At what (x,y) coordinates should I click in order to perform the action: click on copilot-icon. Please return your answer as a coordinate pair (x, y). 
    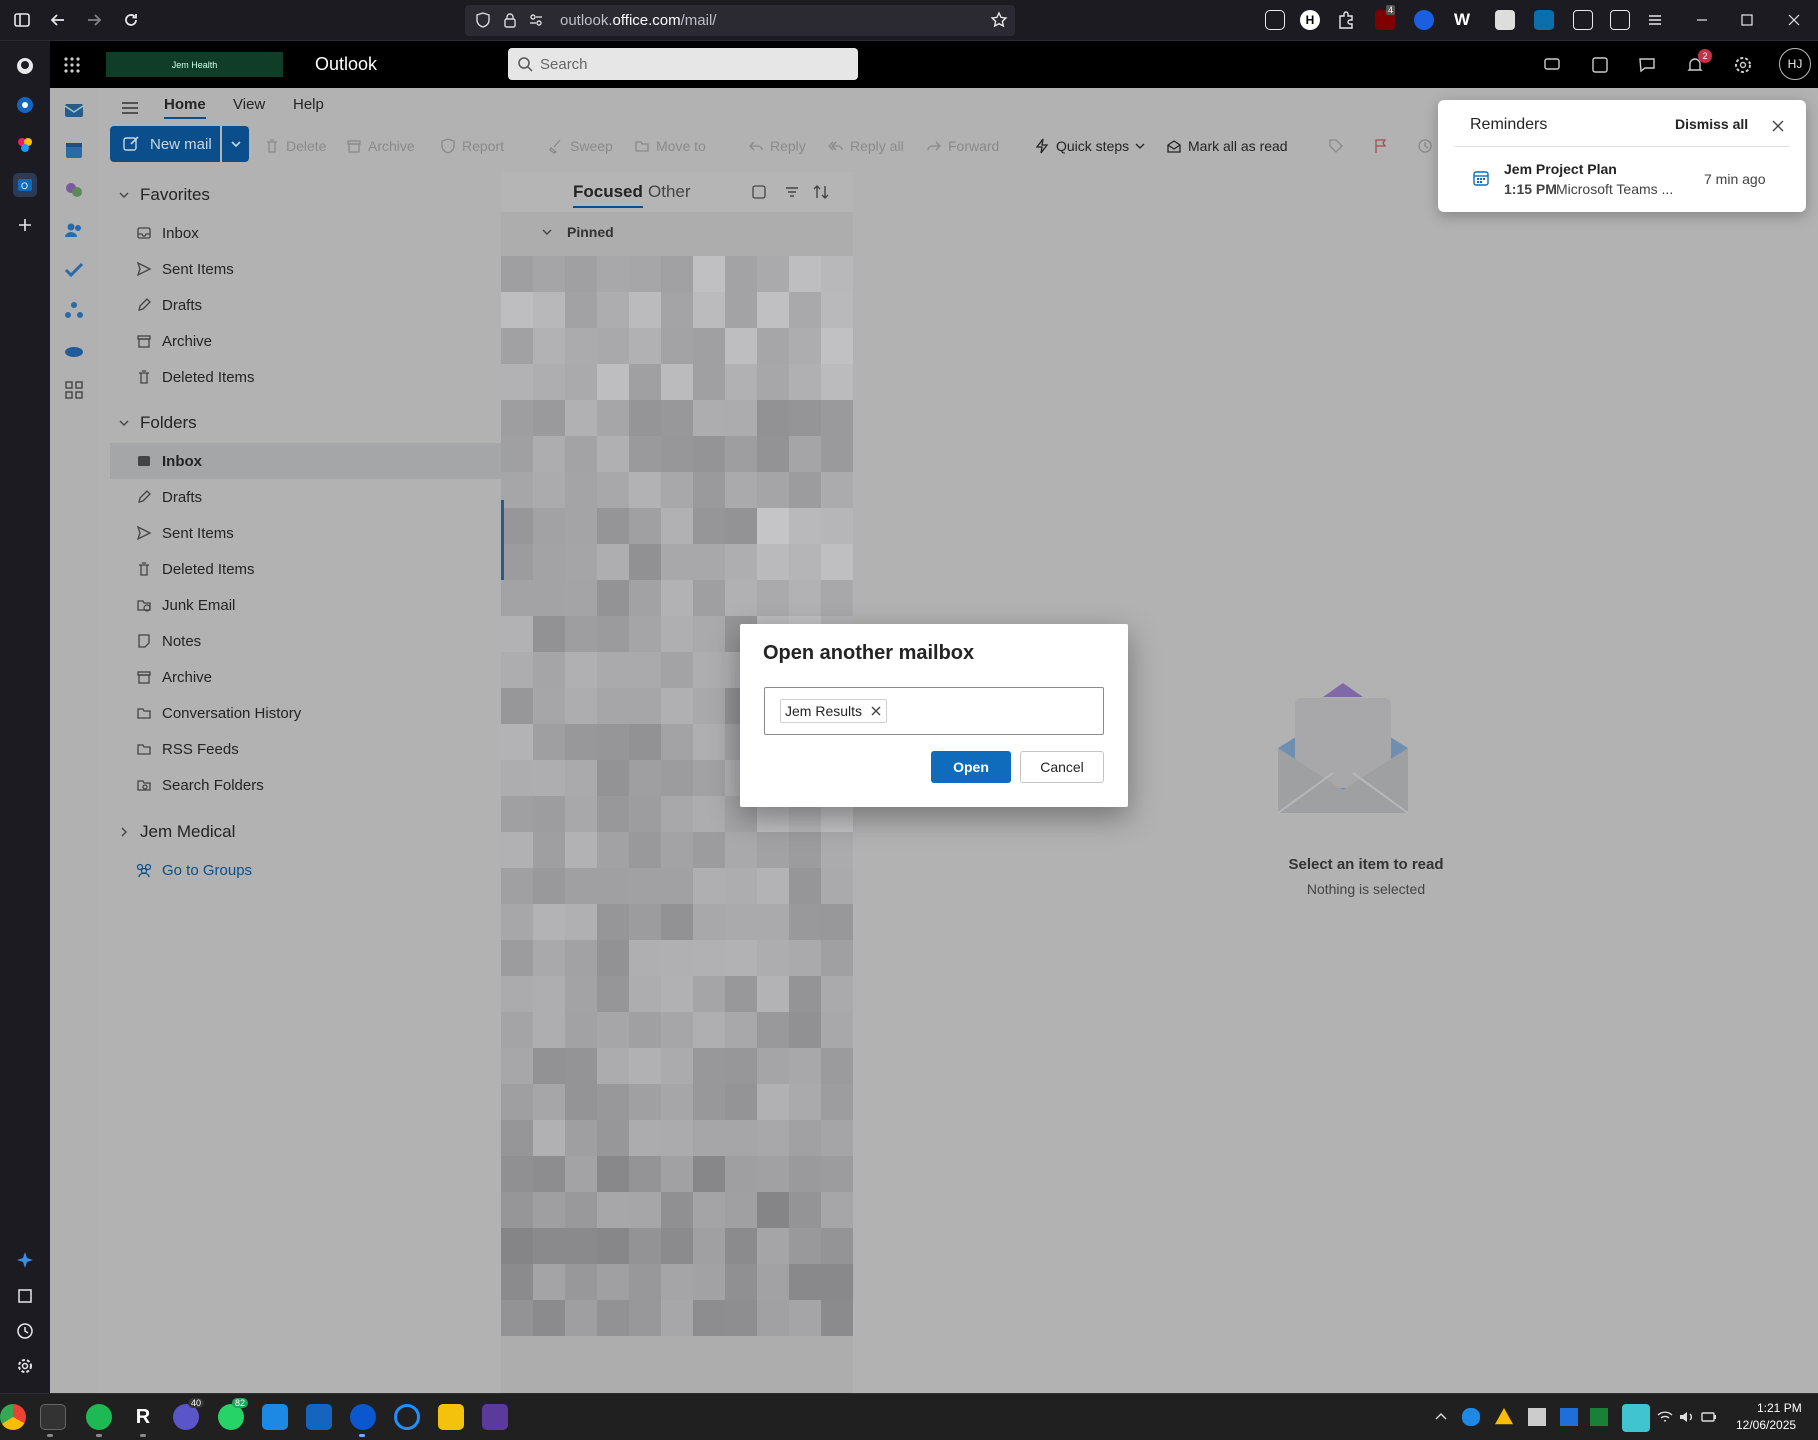
    Looking at the image, I should click on (74, 190).